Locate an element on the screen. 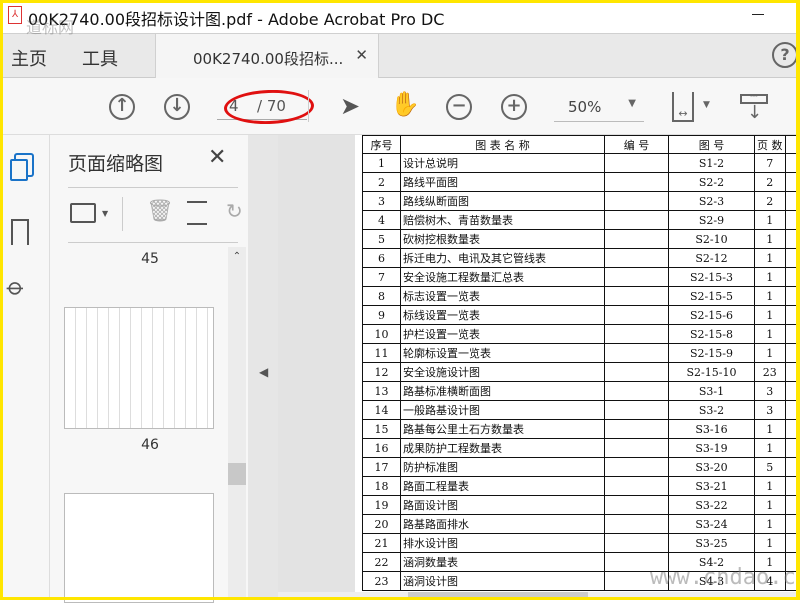  fit-dropdown-chevron-icon: ▼ is located at coordinates (706, 105).